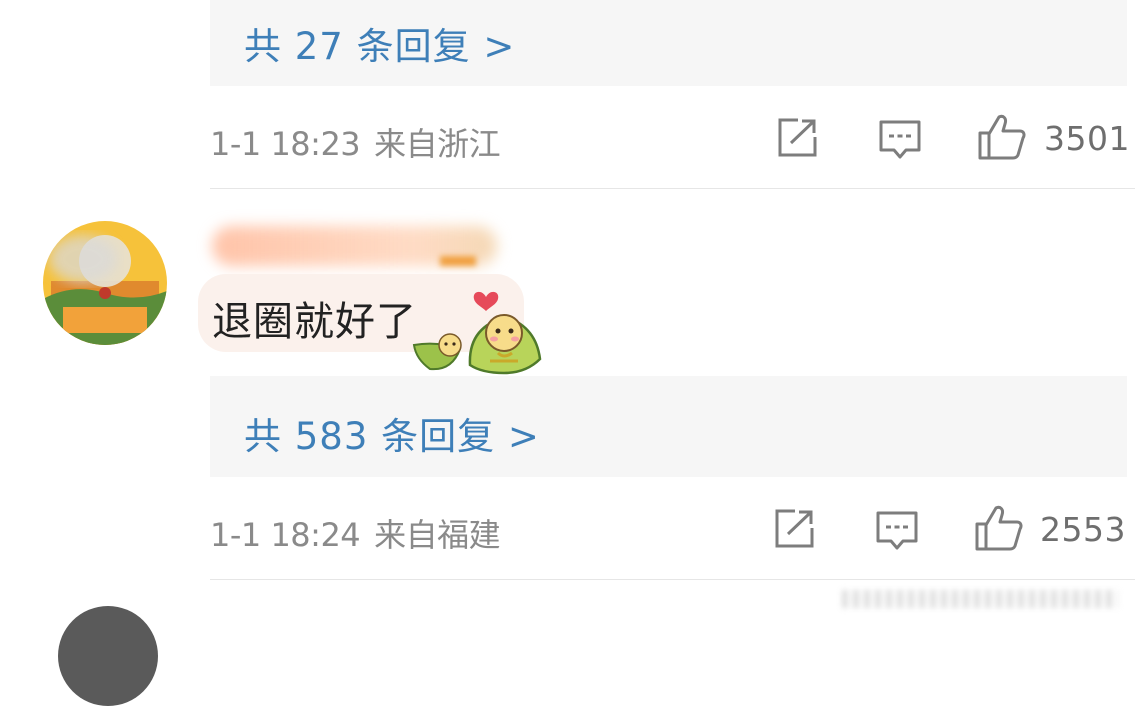 The image size is (1135, 706). I want to click on comment-meta: 1-1 18:23 来自浙江, so click(355, 142).